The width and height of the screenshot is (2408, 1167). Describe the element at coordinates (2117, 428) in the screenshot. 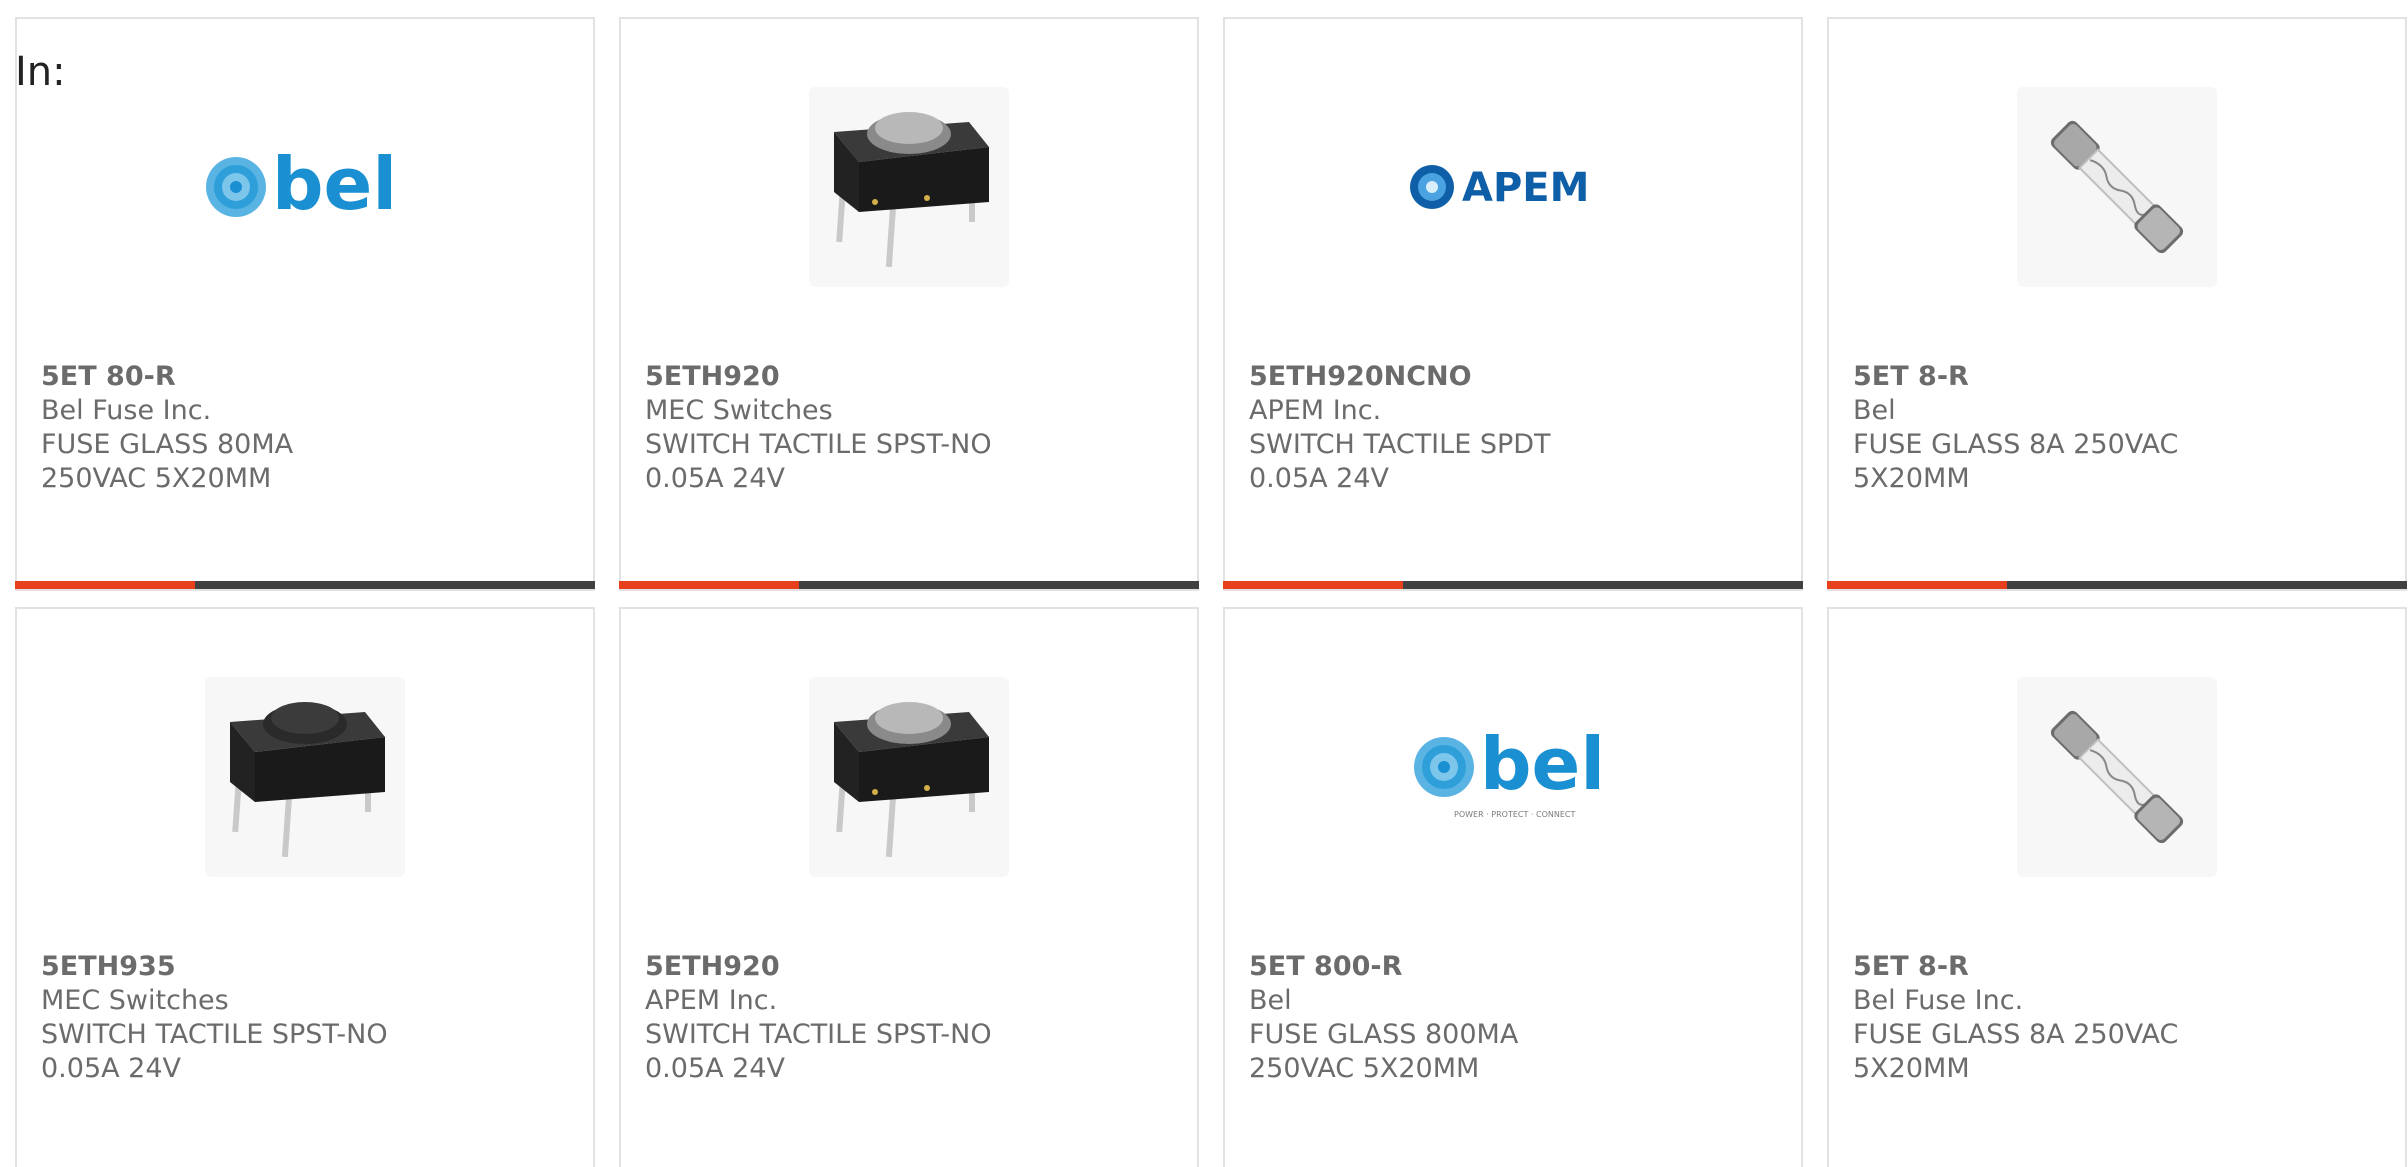

I see `product-info: 5ET 8-R Bel FUSE GLASS 8A 250VAC 5X20MM` at that location.